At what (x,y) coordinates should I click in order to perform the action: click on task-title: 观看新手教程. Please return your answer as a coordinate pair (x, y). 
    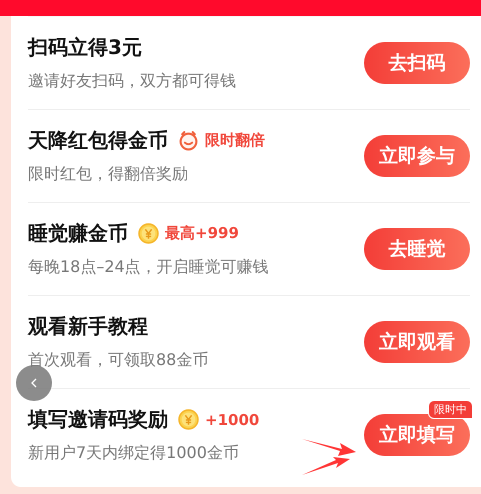
    Looking at the image, I should click on (88, 326).